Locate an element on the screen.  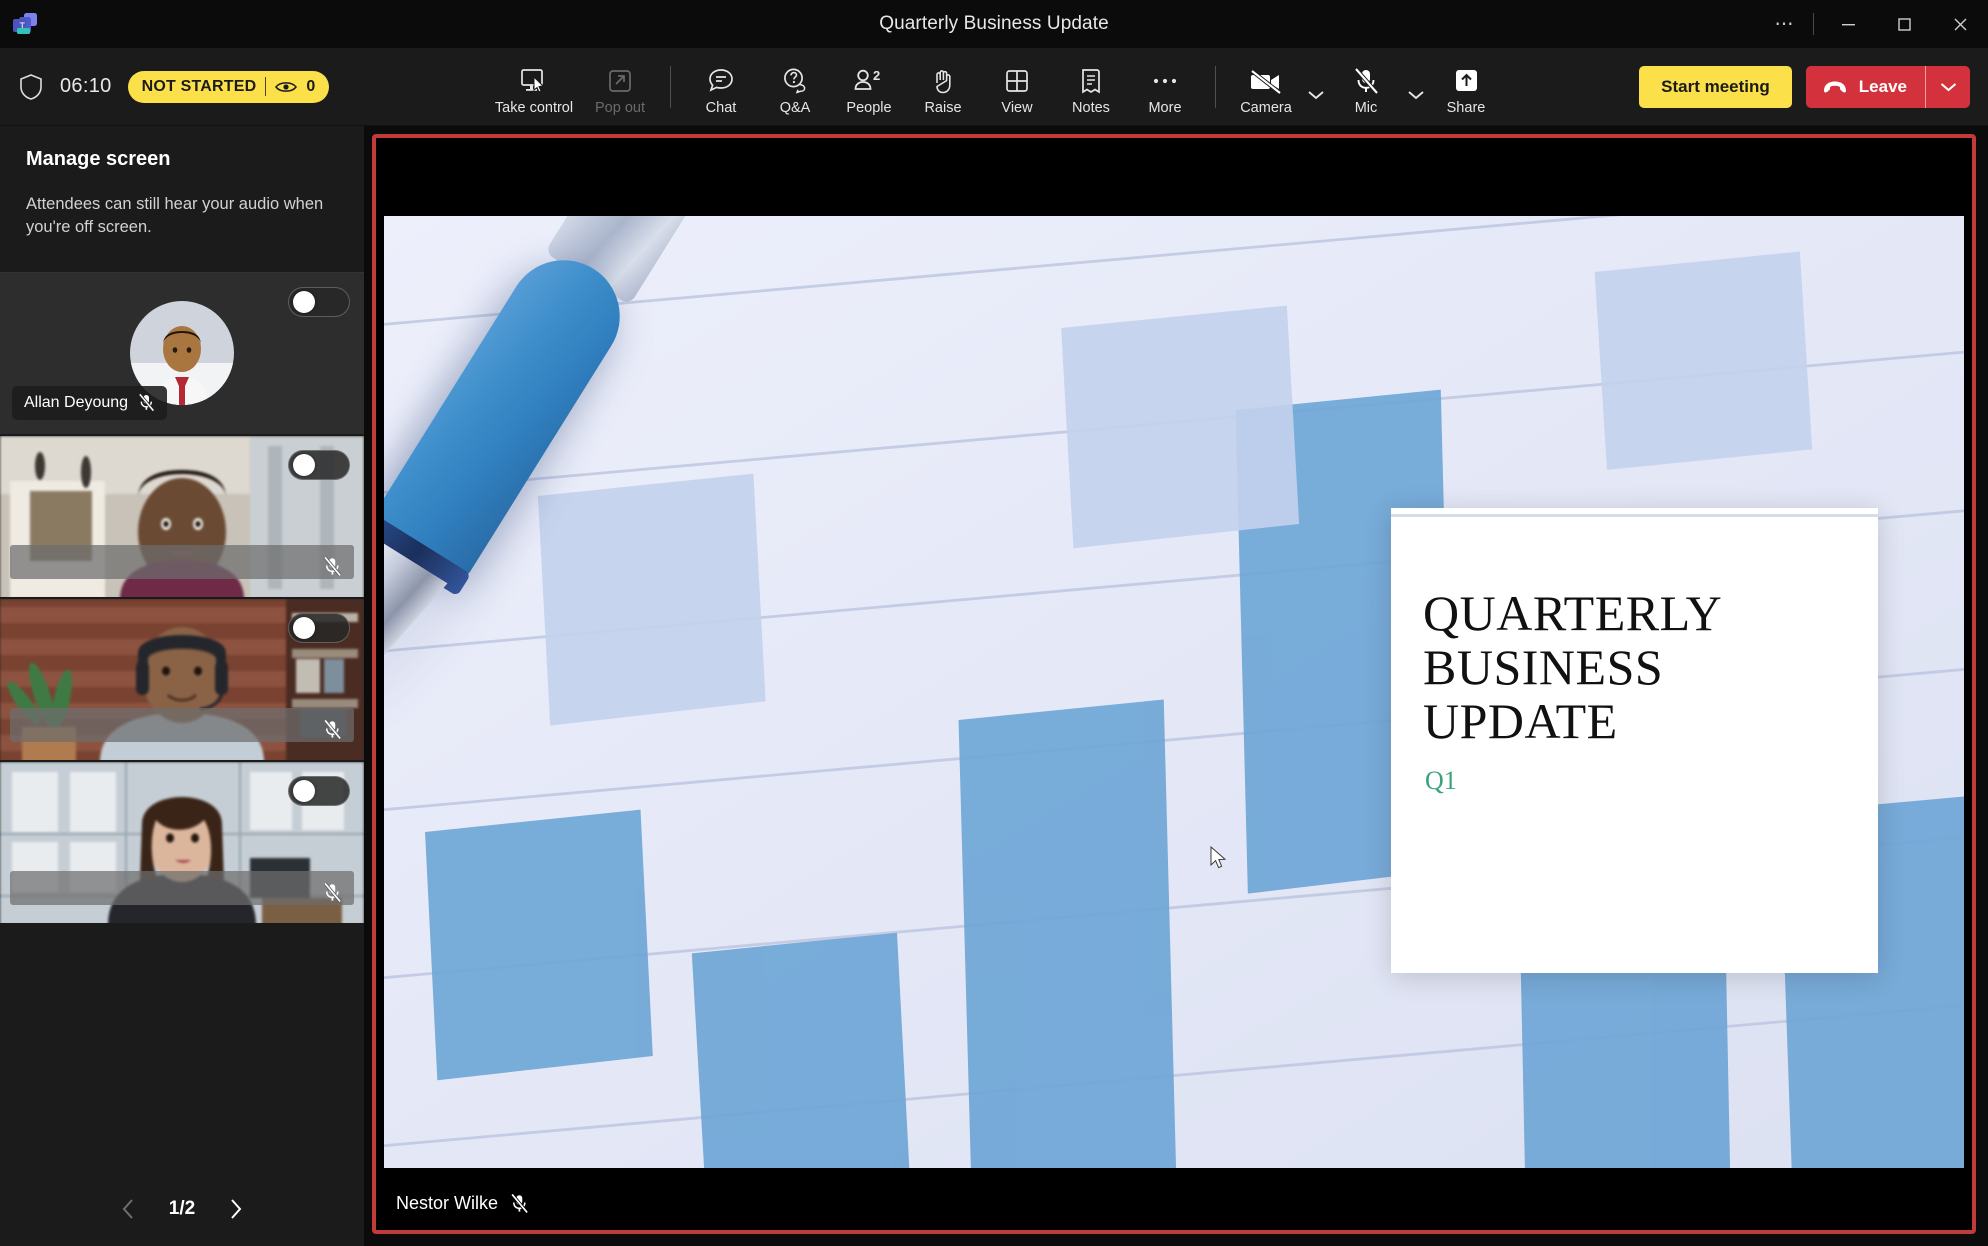
hangup-icon is located at coordinates (1835, 87).